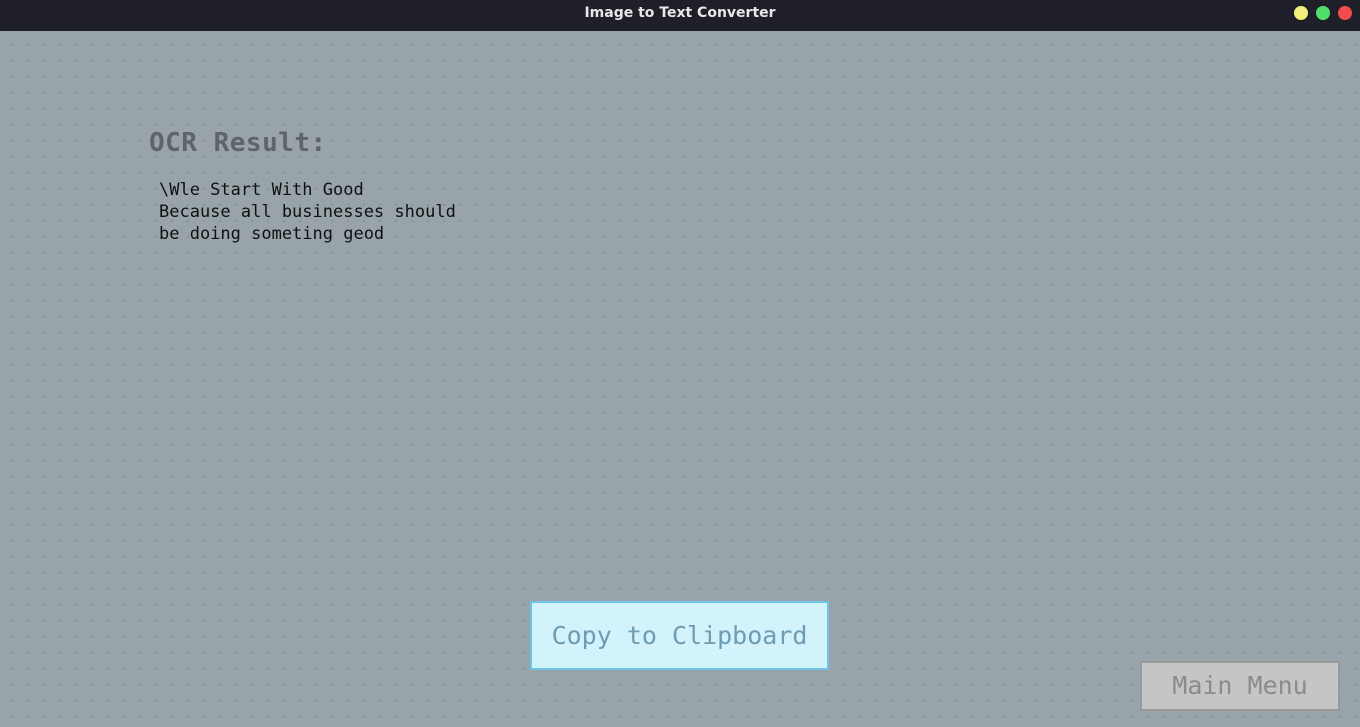 The image size is (1360, 727). What do you see at coordinates (1323, 13) in the screenshot?
I see `maximize-icon` at bounding box center [1323, 13].